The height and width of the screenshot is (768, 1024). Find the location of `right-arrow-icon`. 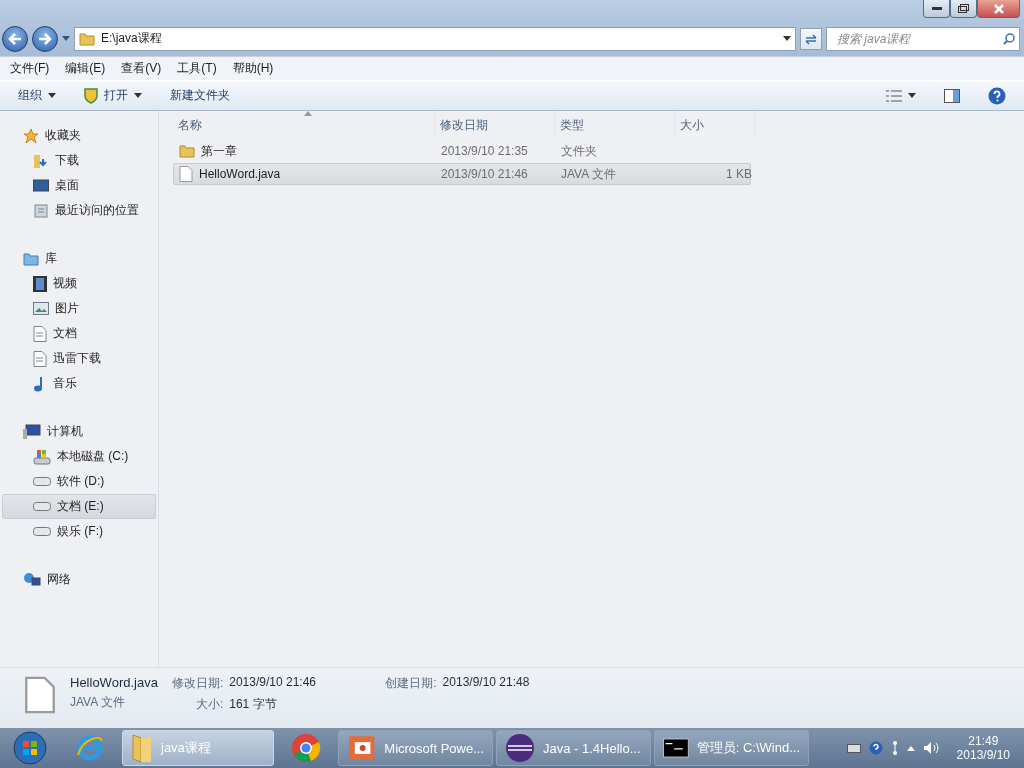

right-arrow-icon is located at coordinates (45, 38).